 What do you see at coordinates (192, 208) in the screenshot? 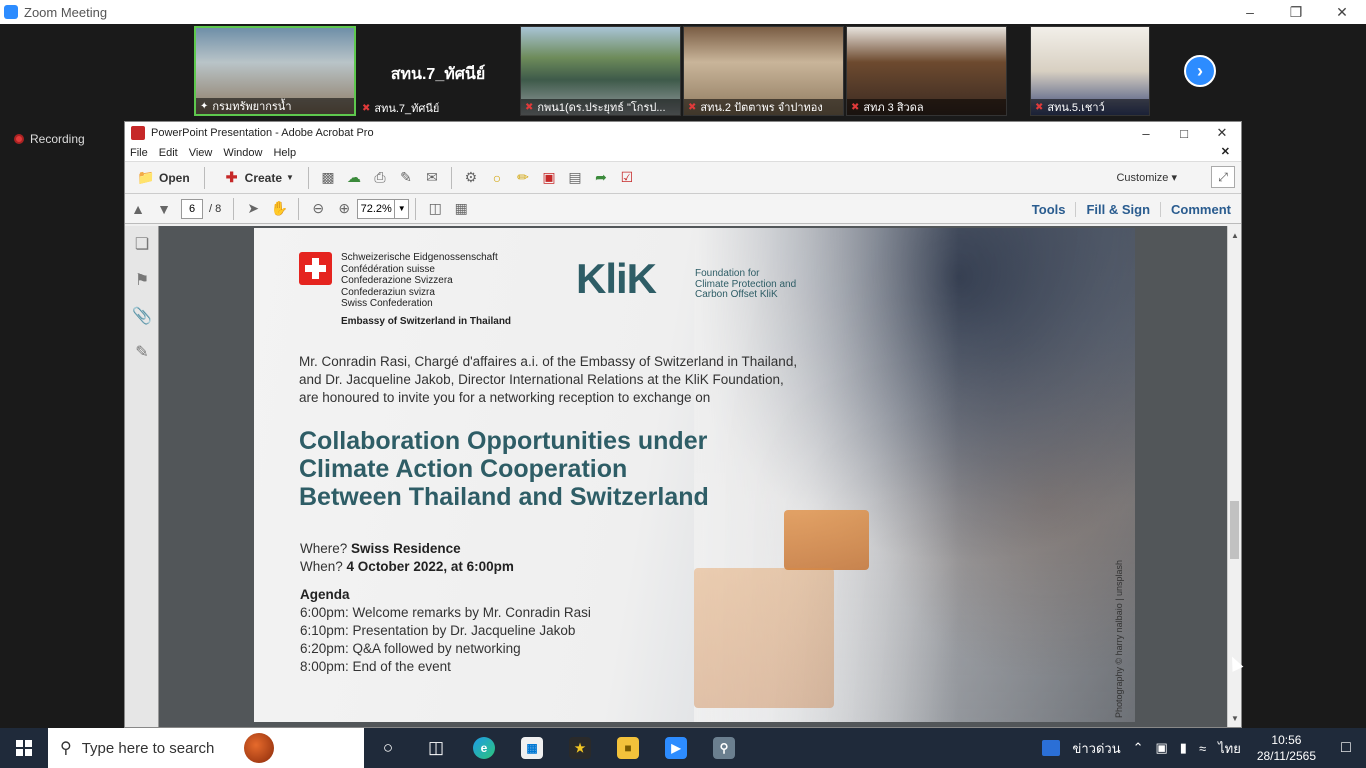
I see `page-number-input: 6` at bounding box center [192, 208].